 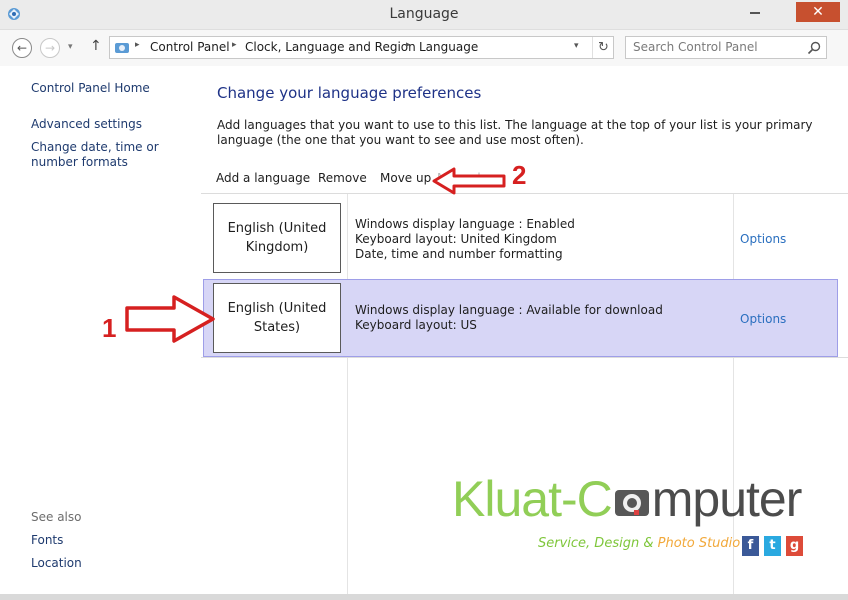 I want to click on watermark-brand-part1: Kluat-C, so click(x=532, y=499).